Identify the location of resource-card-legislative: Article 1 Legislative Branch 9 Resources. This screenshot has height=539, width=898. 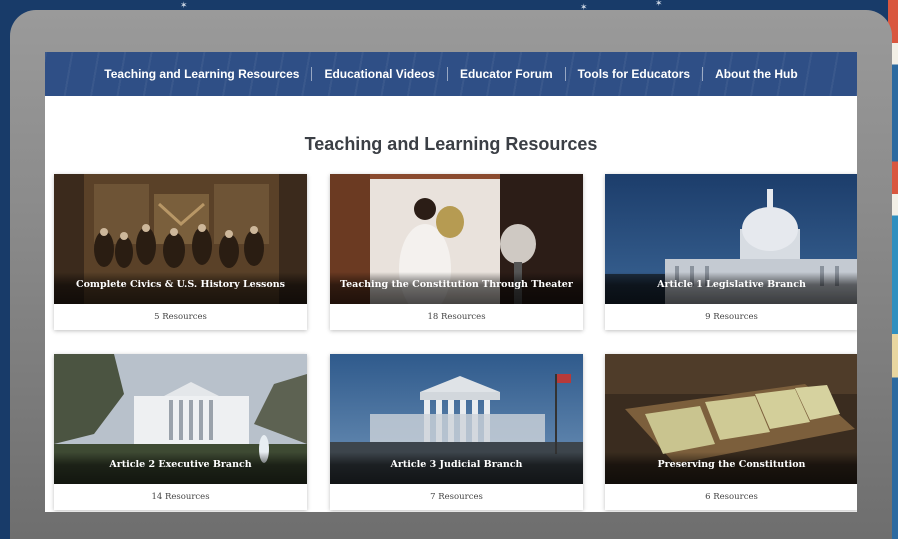
(731, 252).